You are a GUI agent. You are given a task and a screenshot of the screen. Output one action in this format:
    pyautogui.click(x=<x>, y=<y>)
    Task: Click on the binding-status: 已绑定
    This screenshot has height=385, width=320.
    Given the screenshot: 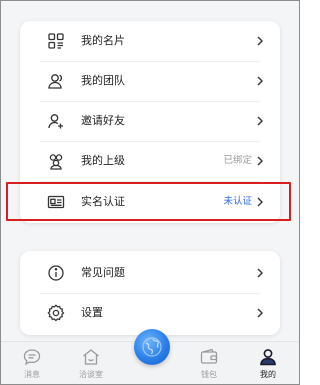 What is the action you would take?
    pyautogui.click(x=237, y=160)
    